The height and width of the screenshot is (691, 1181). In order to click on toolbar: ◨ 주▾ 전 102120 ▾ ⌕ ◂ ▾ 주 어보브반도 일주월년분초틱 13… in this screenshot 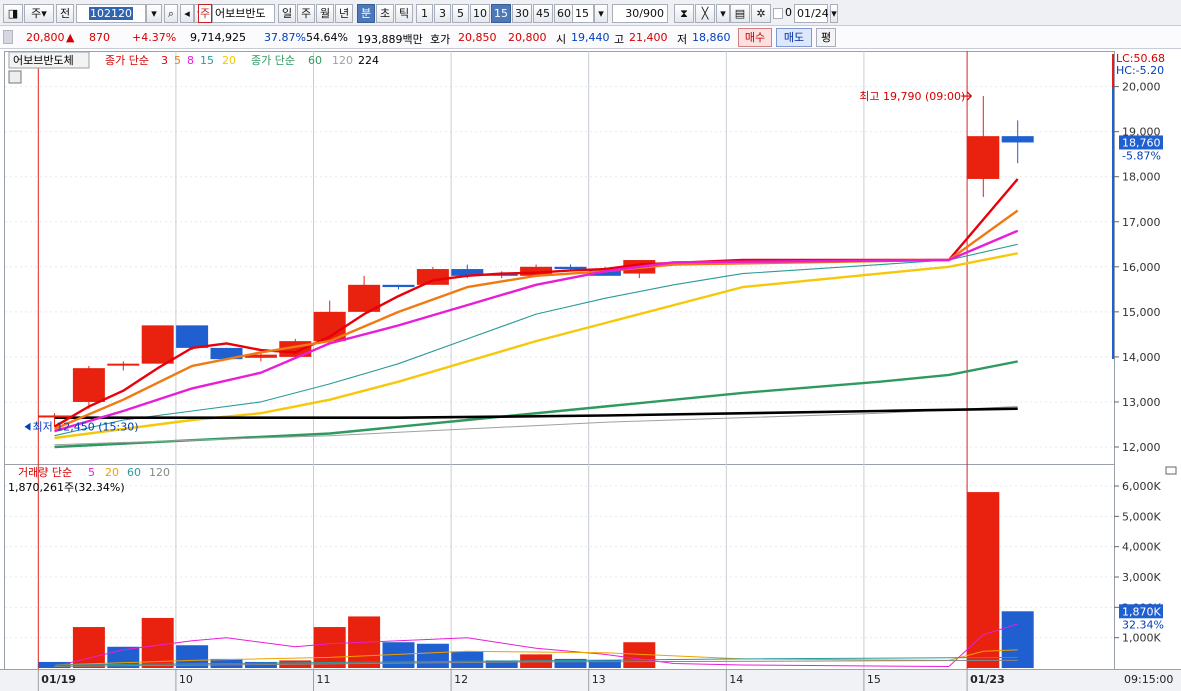, I will do `click(590, 13)`.